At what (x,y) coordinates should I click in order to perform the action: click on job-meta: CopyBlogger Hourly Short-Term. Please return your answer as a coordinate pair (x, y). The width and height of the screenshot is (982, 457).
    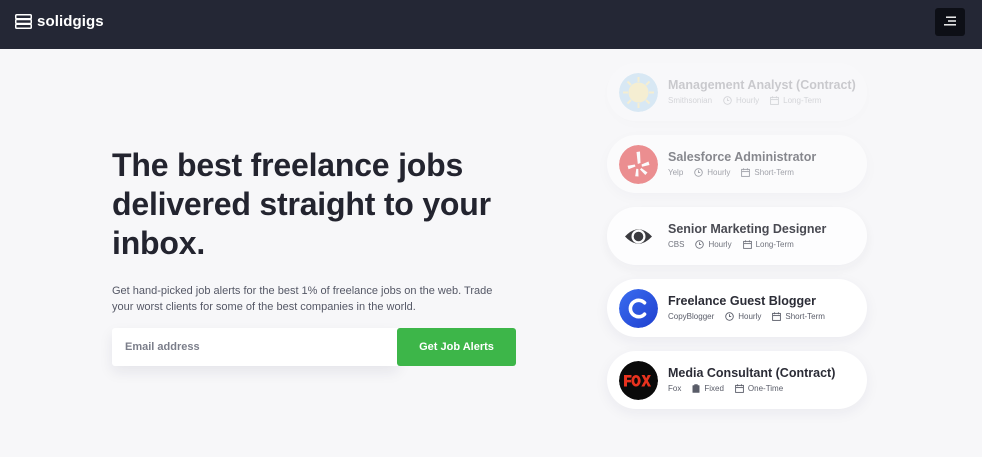
    Looking at the image, I should click on (752, 316).